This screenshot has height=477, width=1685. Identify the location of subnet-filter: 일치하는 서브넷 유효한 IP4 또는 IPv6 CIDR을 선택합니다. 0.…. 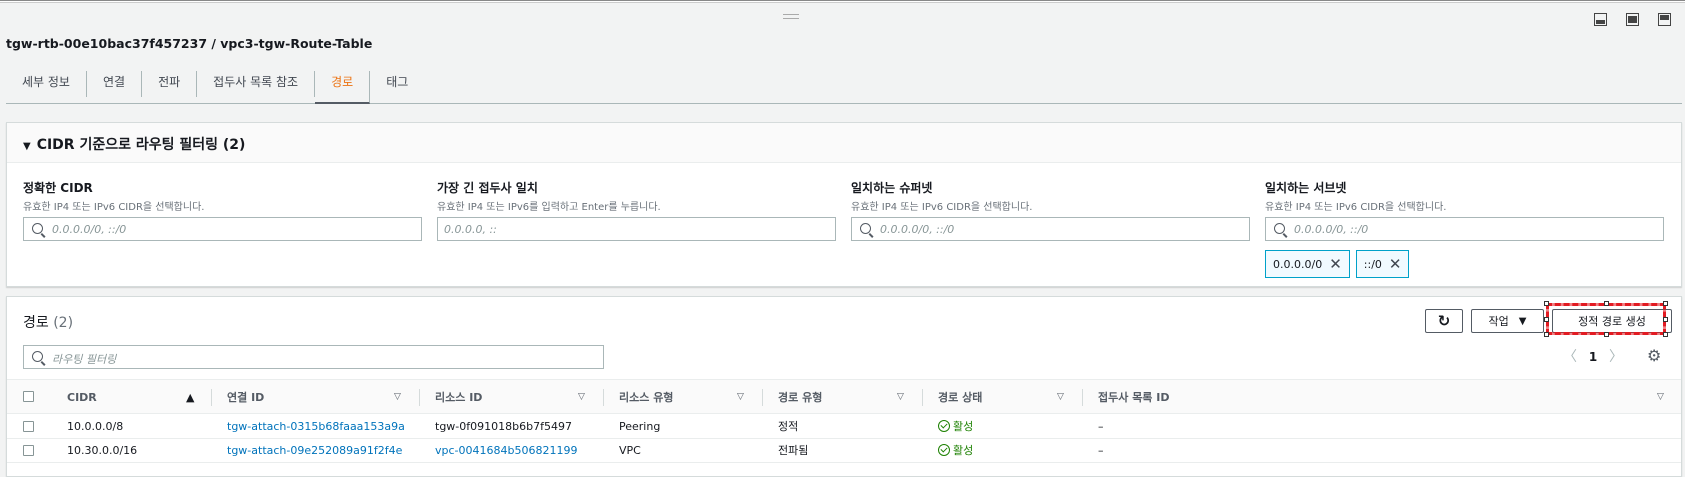
(1464, 228).